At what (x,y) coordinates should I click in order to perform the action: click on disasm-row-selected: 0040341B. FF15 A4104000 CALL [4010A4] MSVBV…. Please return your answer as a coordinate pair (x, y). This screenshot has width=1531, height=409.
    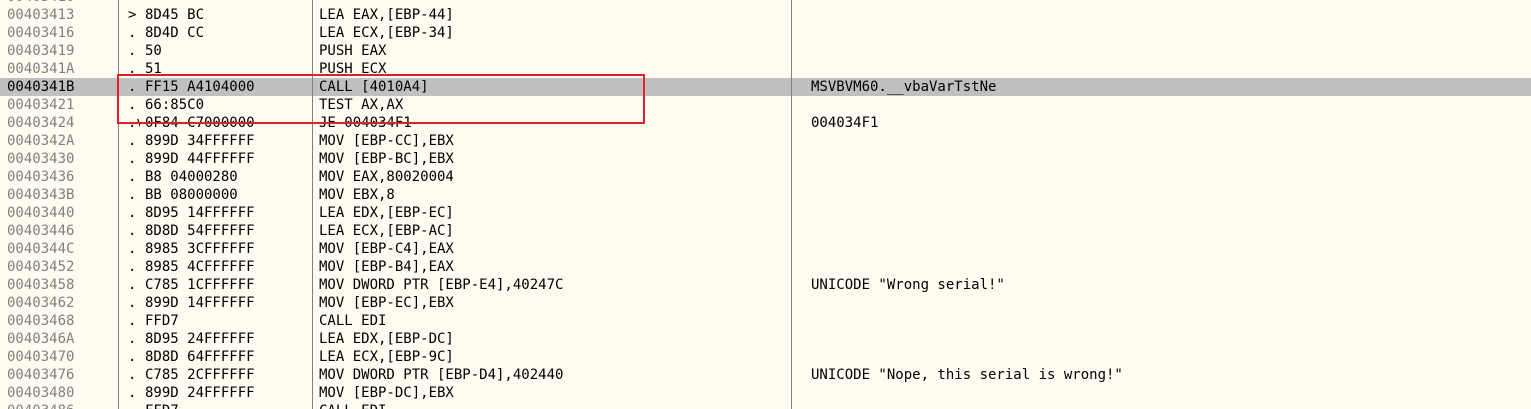
    Looking at the image, I should click on (765, 87).